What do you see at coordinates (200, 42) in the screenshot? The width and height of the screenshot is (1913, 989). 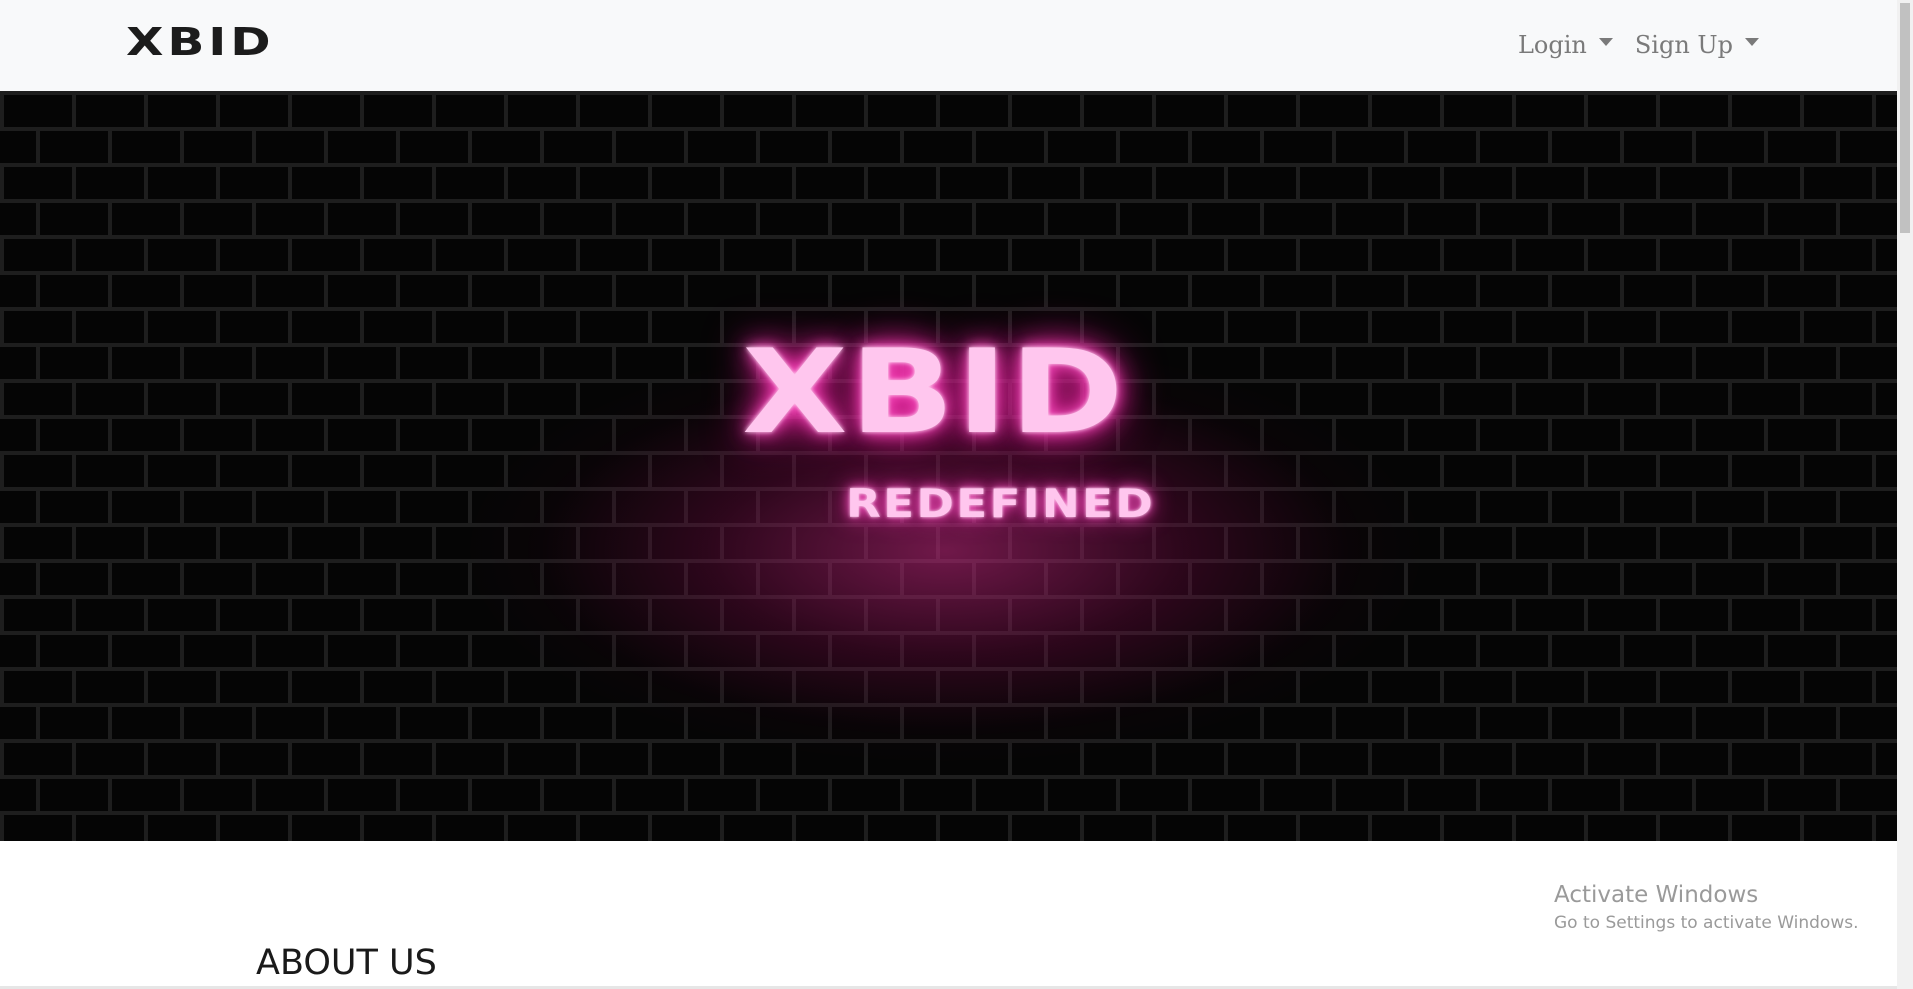 I see `brand-logo: XBID` at bounding box center [200, 42].